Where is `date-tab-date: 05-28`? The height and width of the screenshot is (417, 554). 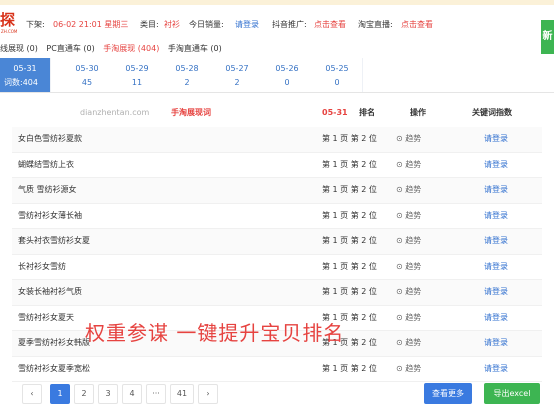
date-tab-date: 05-28 is located at coordinates (187, 68).